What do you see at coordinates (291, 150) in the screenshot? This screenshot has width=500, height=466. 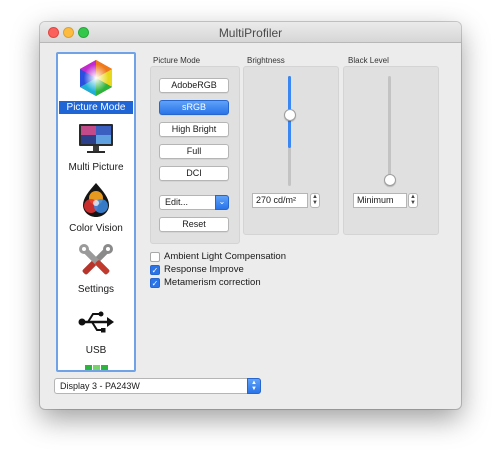 I see `brightness-panel` at bounding box center [291, 150].